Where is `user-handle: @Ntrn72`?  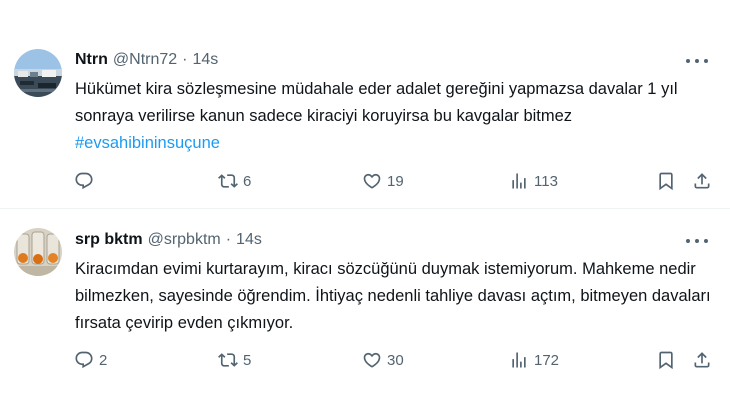 user-handle: @Ntrn72 is located at coordinates (145, 60).